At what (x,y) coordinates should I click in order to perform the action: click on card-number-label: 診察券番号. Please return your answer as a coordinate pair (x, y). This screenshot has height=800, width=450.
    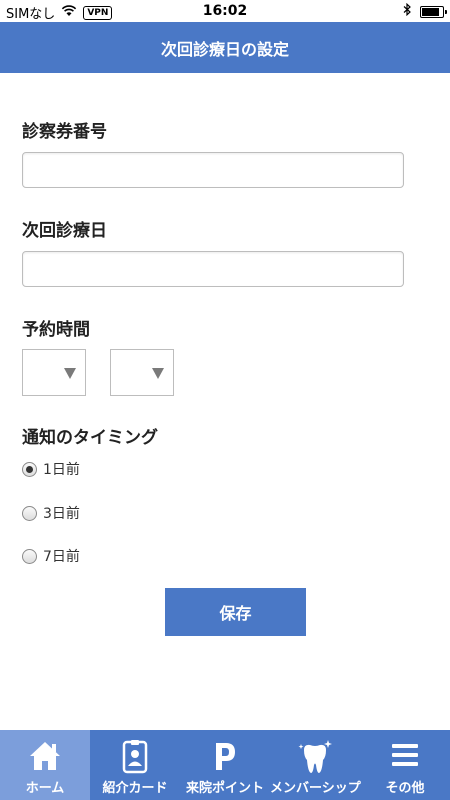
    Looking at the image, I should click on (64, 132).